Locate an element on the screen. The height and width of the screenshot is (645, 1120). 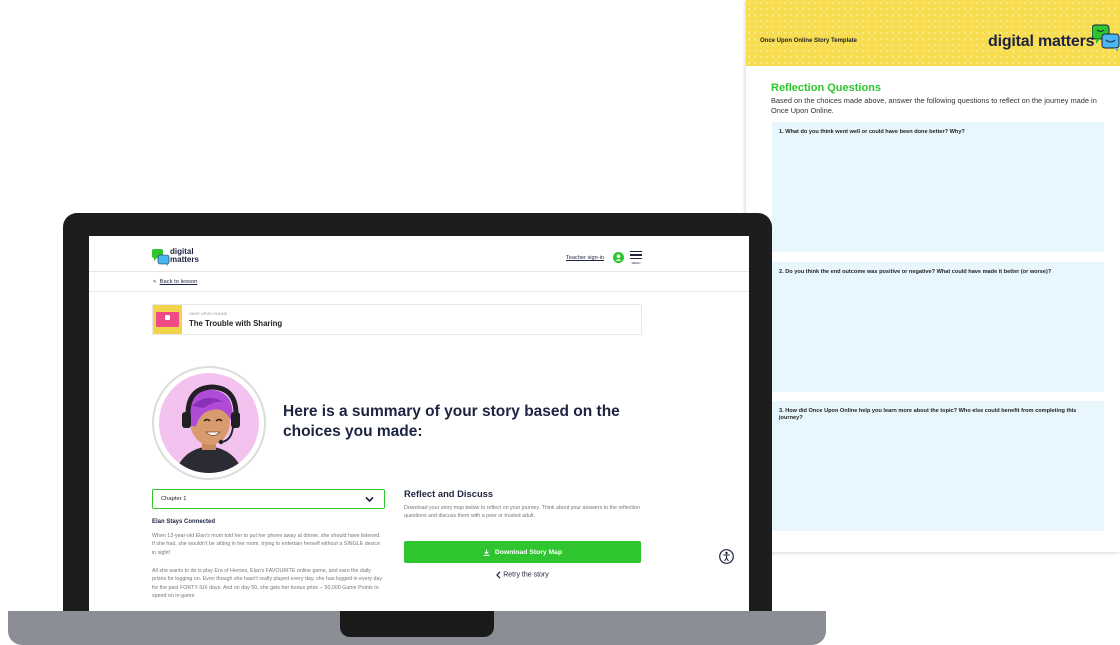
teacher-signin-link: Teacher sign-in is located at coordinates (585, 258).